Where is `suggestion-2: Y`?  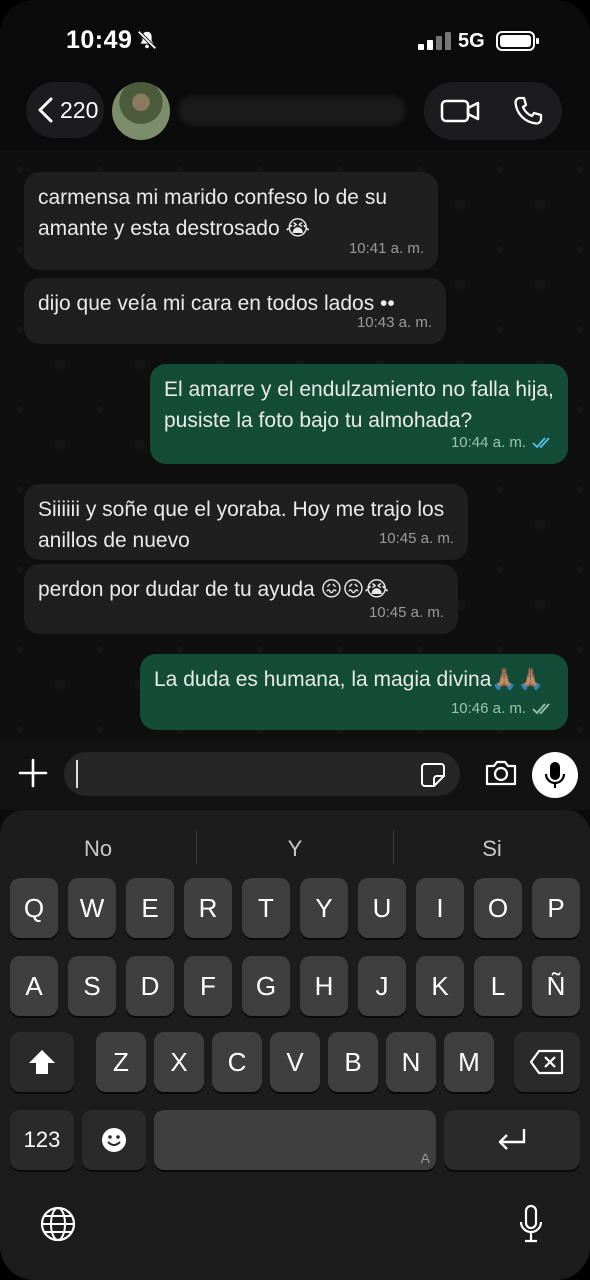
suggestion-2: Y is located at coordinates (295, 849).